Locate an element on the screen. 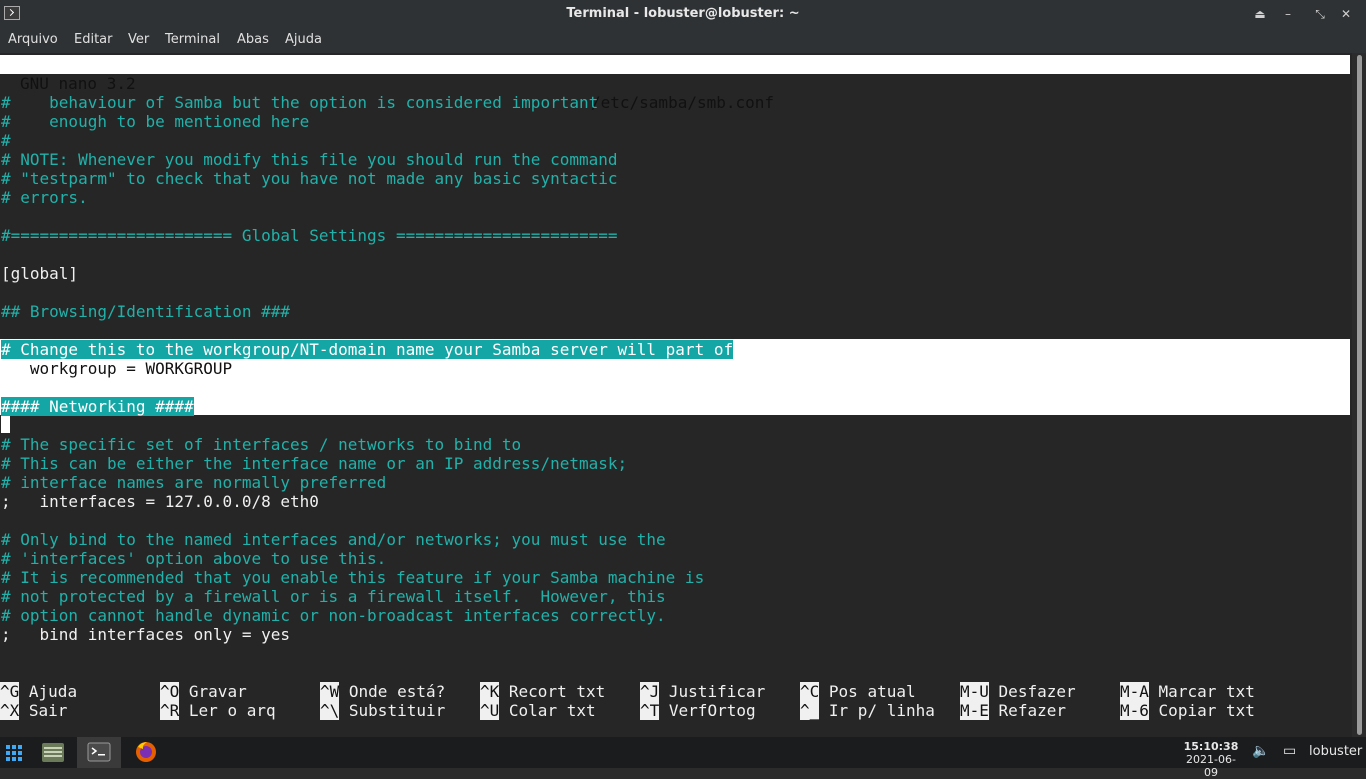 Image resolution: width=1366 pixels, height=779 pixels. firefox-icon is located at coordinates (145, 752).